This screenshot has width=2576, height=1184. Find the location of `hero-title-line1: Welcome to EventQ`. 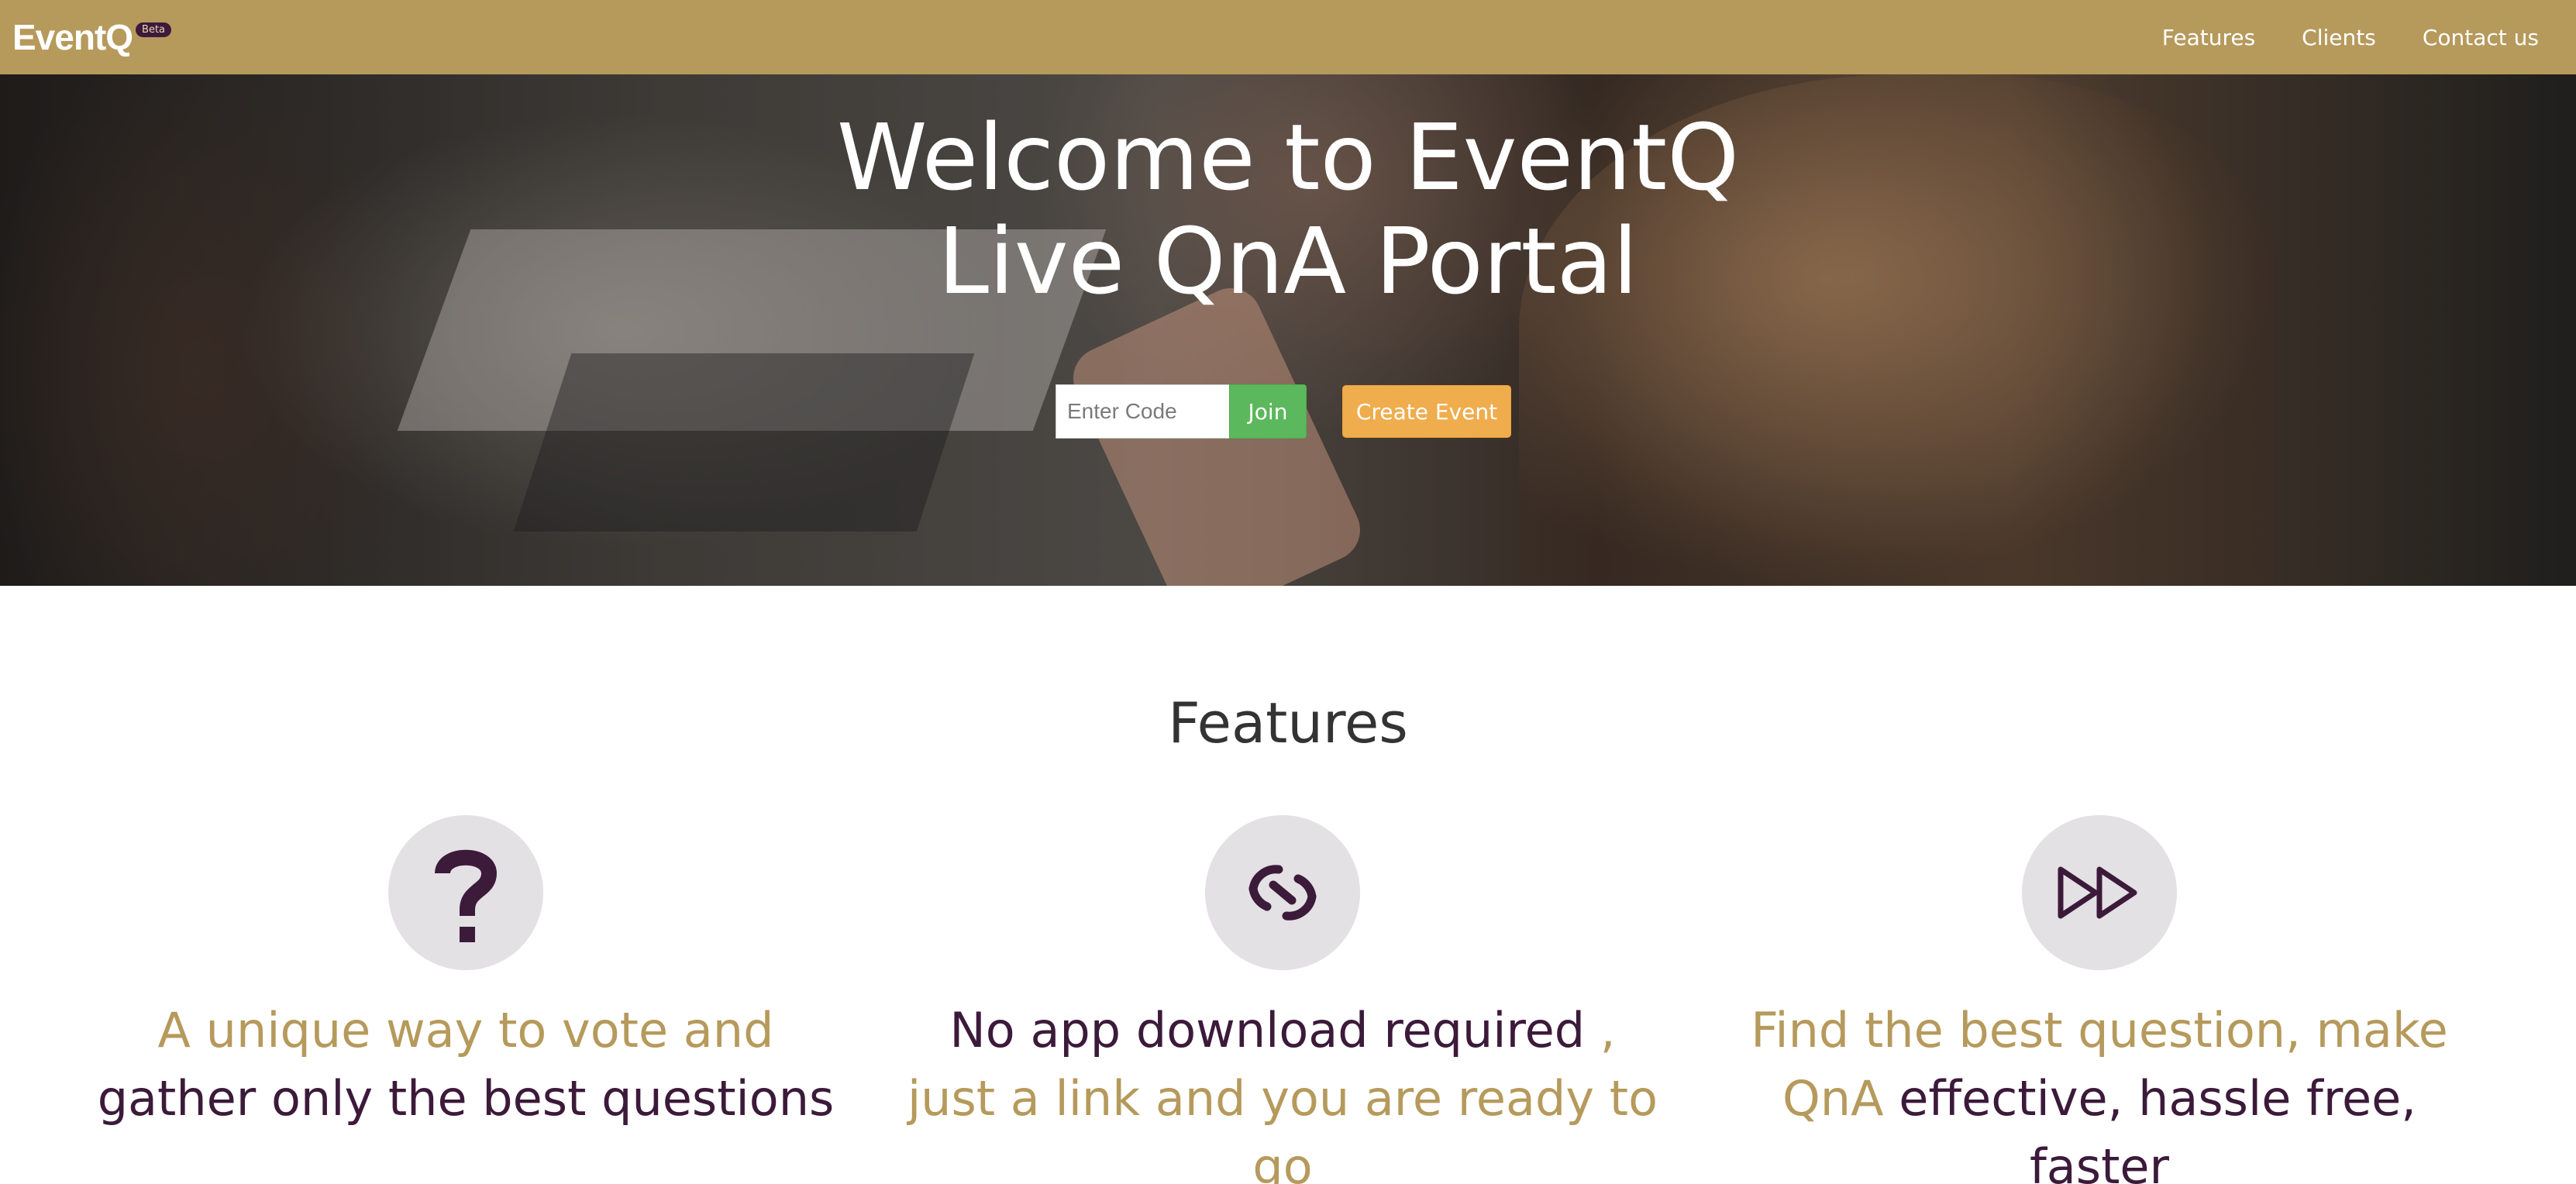

hero-title-line1: Welcome to EventQ is located at coordinates (1288, 157).